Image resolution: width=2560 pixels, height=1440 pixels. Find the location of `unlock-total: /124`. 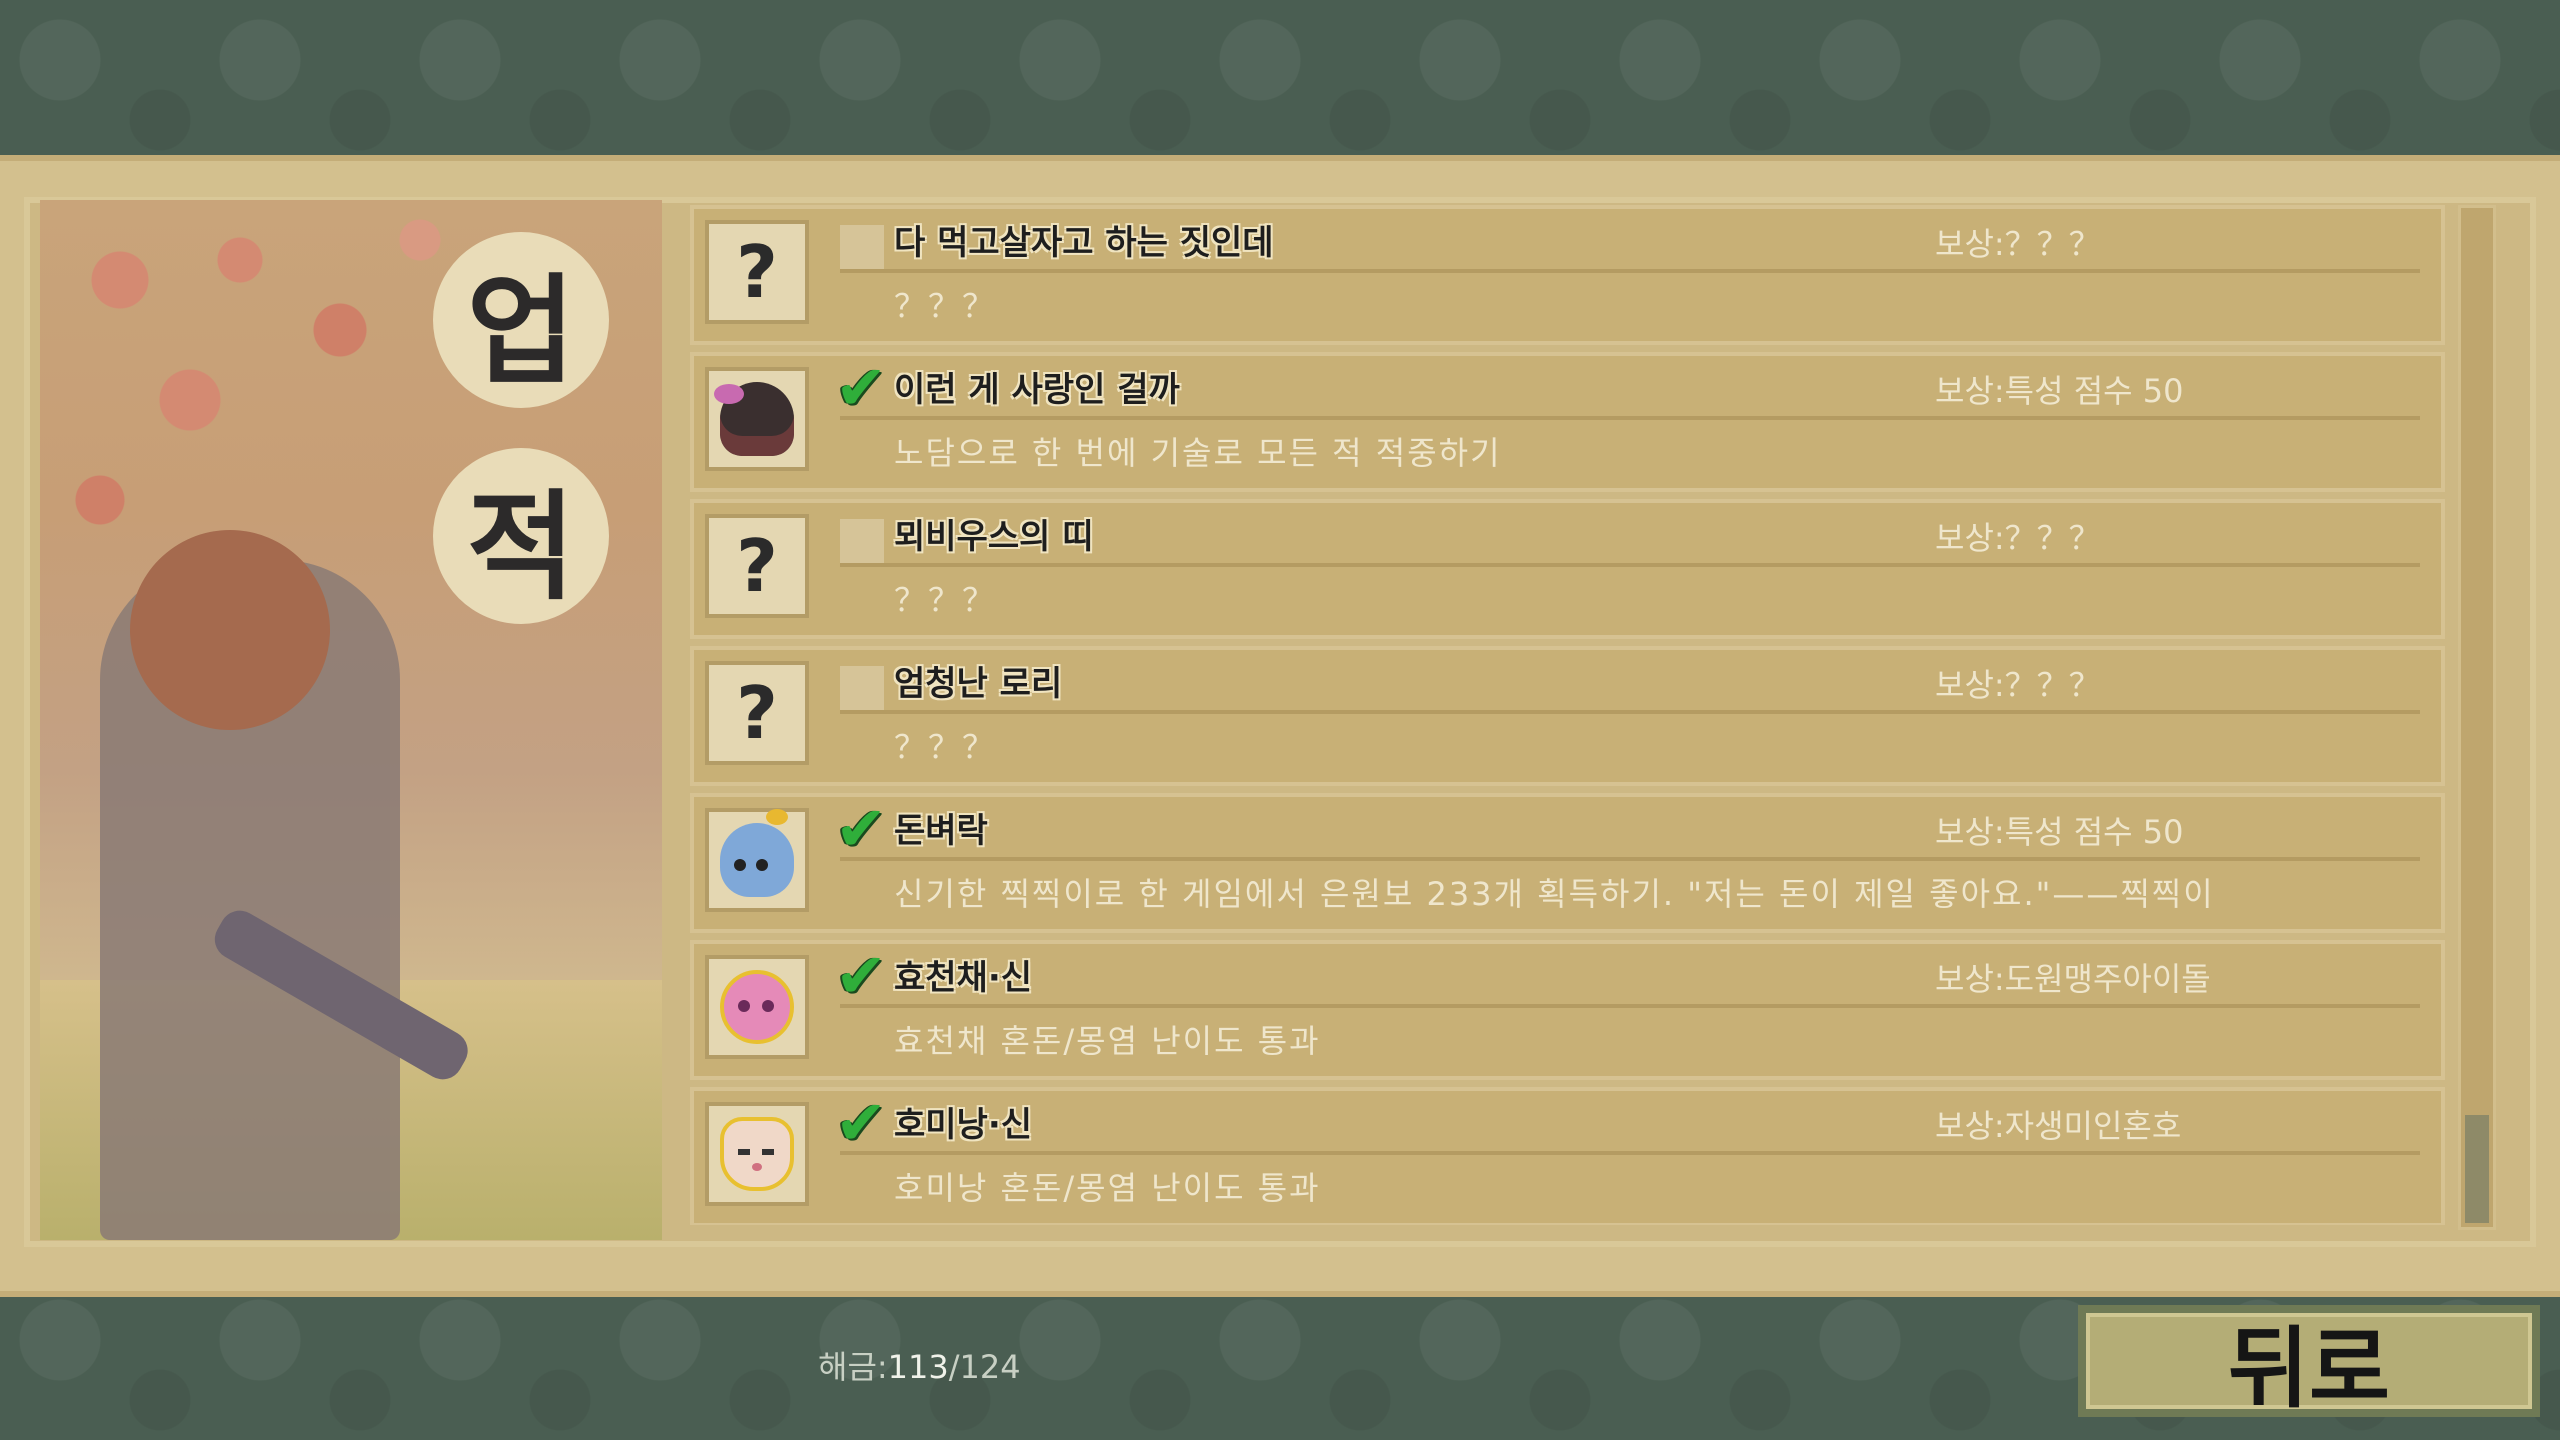

unlock-total: /124 is located at coordinates (984, 1367).